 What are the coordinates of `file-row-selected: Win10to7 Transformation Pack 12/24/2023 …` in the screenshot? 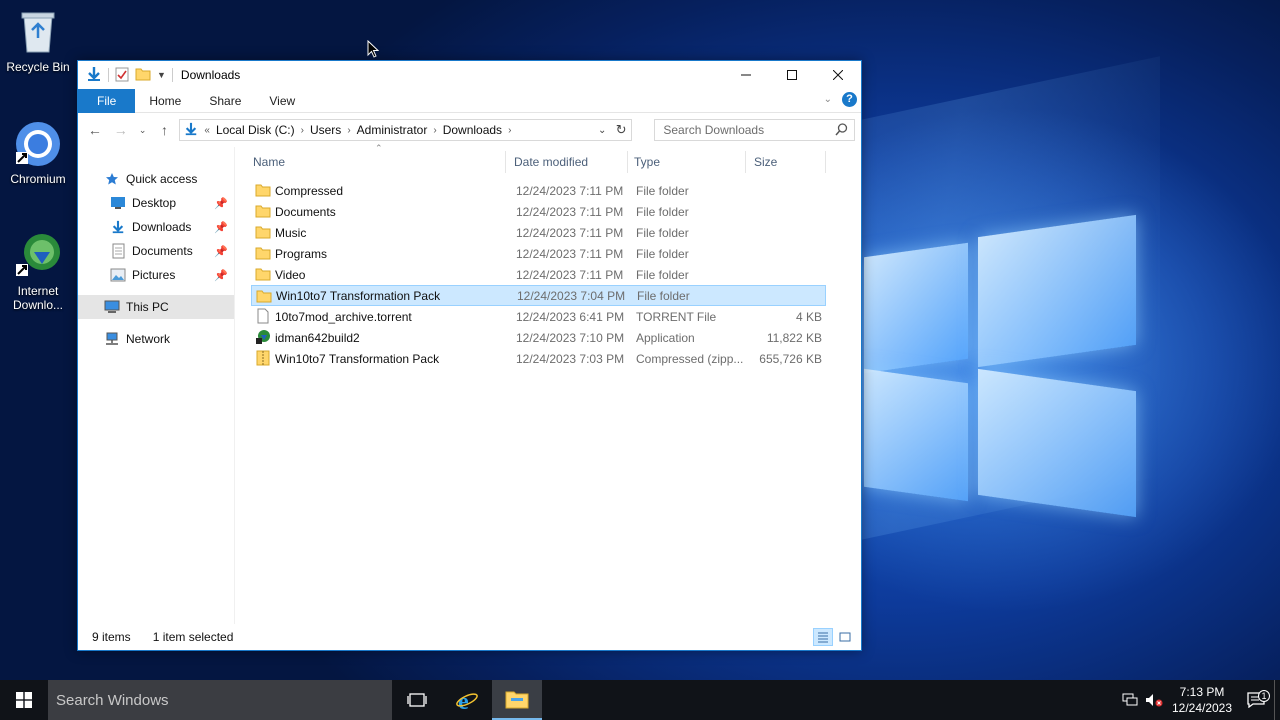 It's located at (538, 295).